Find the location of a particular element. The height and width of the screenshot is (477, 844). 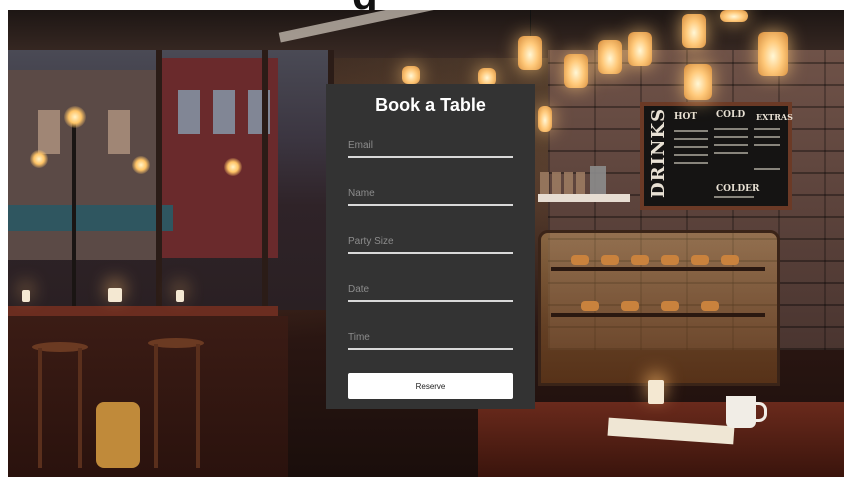

email-field is located at coordinates (430, 146).